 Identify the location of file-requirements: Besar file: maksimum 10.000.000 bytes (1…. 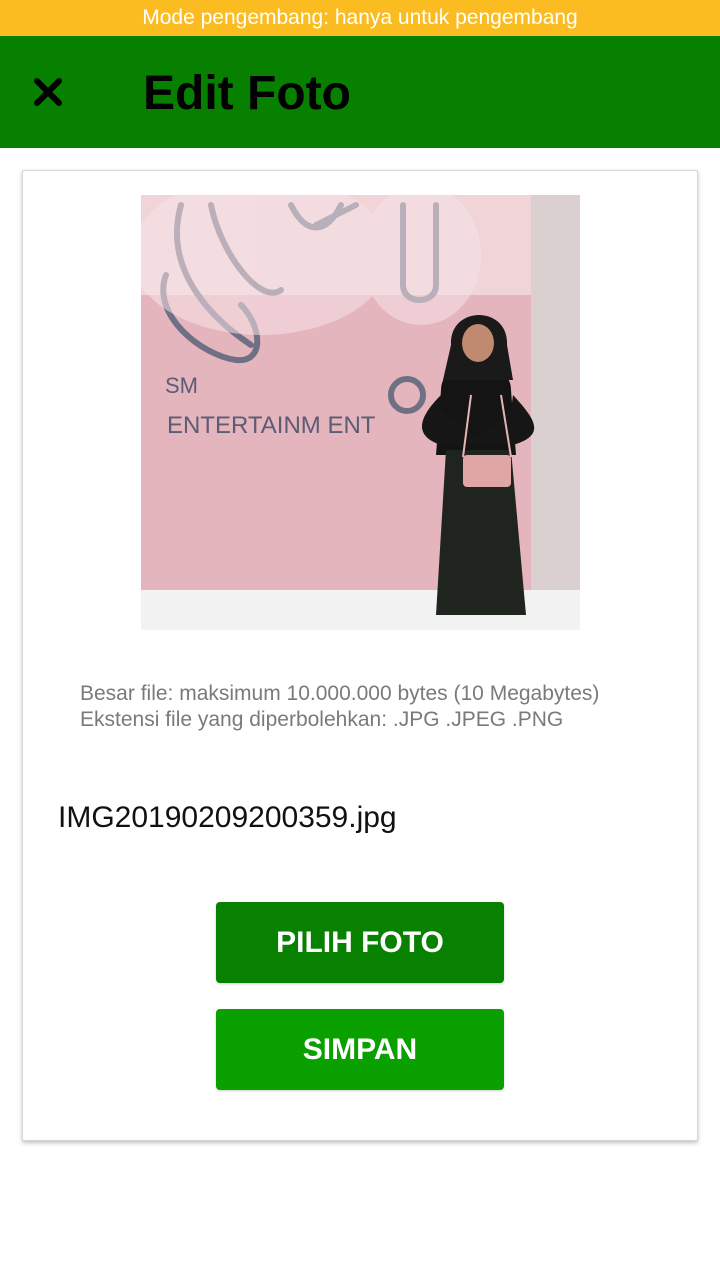
(339, 707).